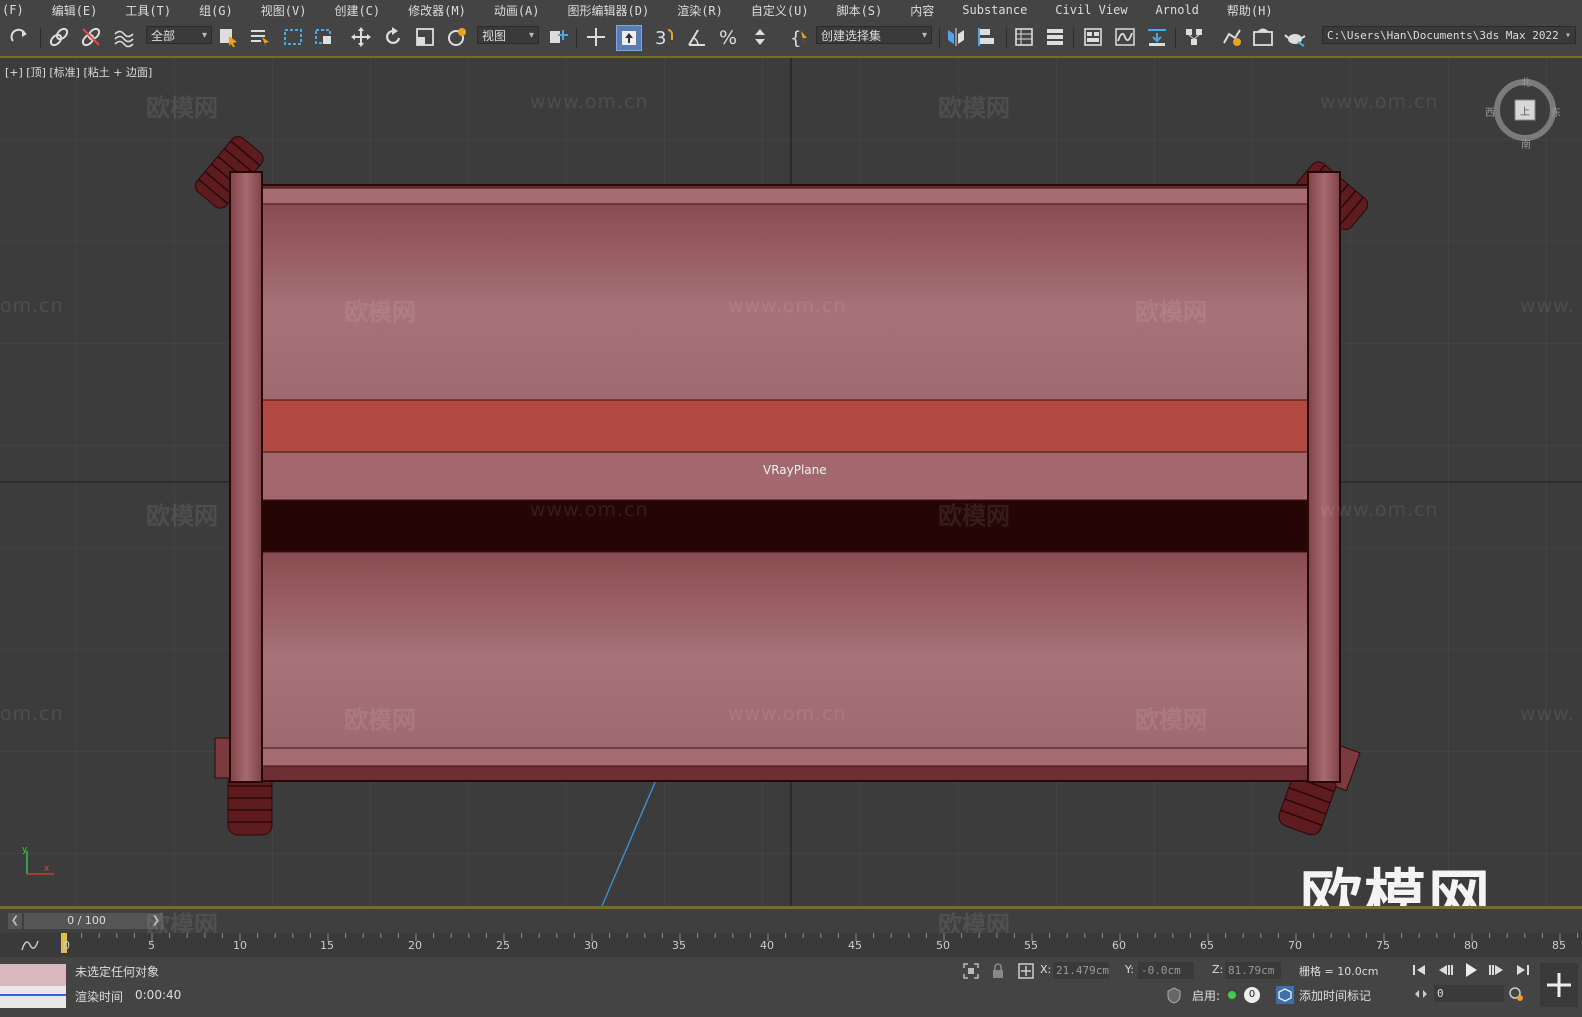 The width and height of the screenshot is (1582, 1017). I want to click on layer-explorer-button, so click(1055, 37).